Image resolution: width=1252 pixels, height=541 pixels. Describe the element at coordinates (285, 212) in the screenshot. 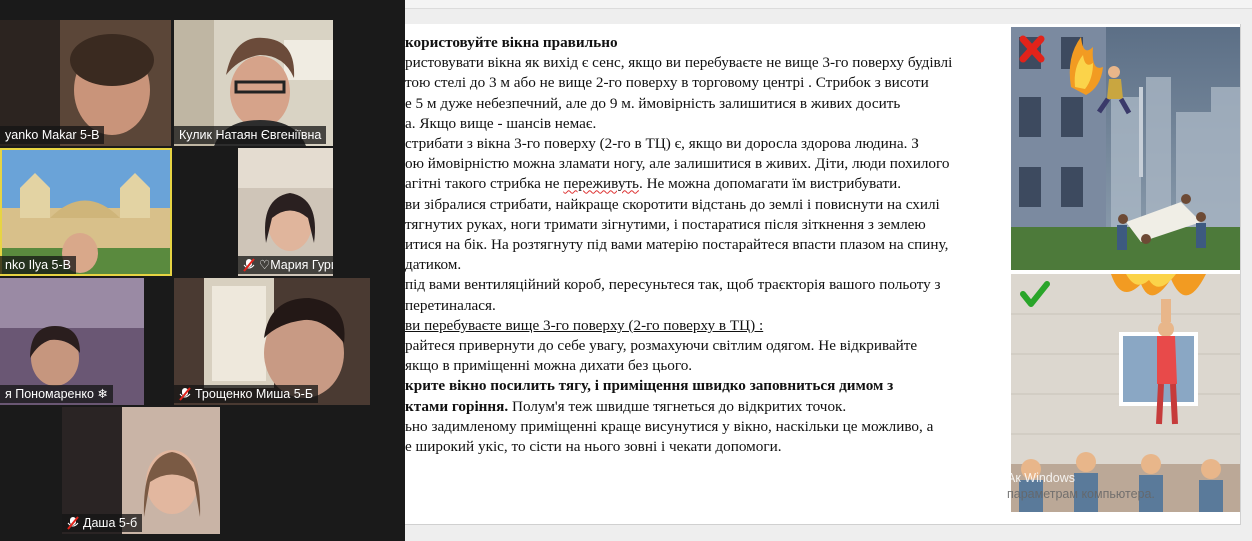

I see `video-tile: ♡Мария Гурий♡` at that location.